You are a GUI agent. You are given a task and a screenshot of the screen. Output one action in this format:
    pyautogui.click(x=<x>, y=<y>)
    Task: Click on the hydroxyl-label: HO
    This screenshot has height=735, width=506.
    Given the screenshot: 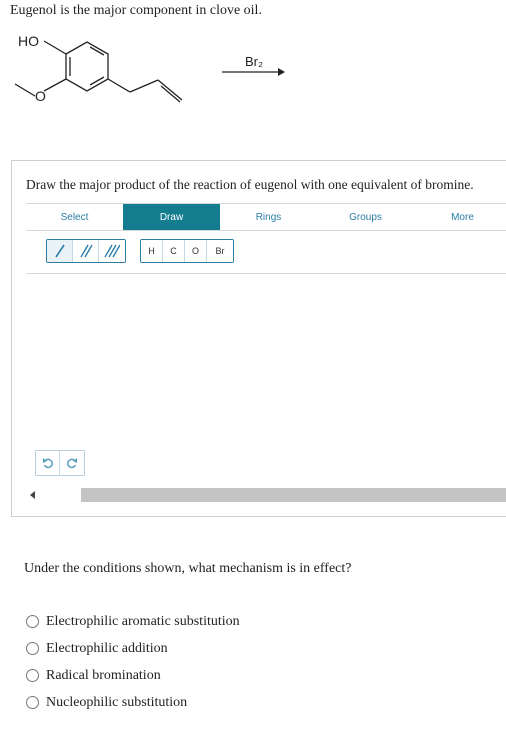 What is the action you would take?
    pyautogui.click(x=28, y=41)
    